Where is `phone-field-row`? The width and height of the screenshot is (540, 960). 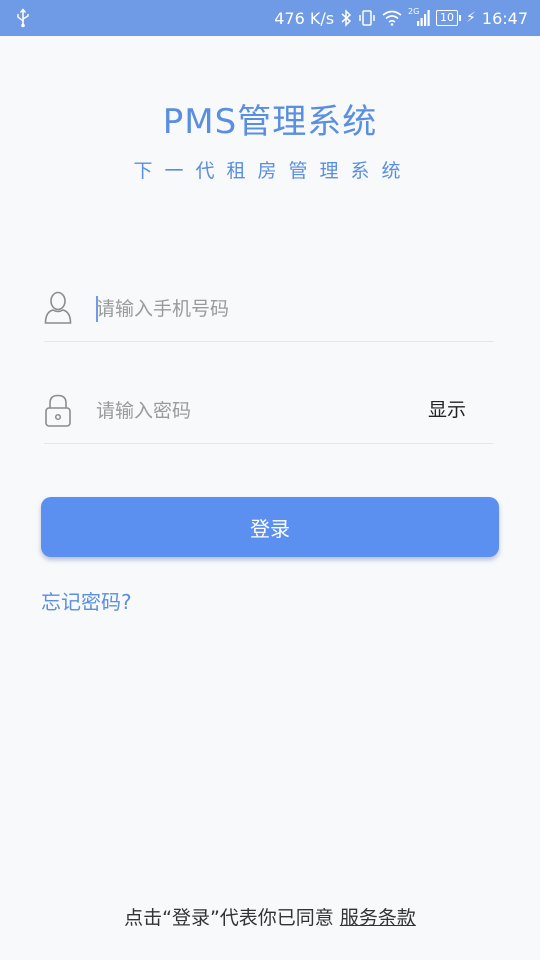
phone-field-row is located at coordinates (269, 311).